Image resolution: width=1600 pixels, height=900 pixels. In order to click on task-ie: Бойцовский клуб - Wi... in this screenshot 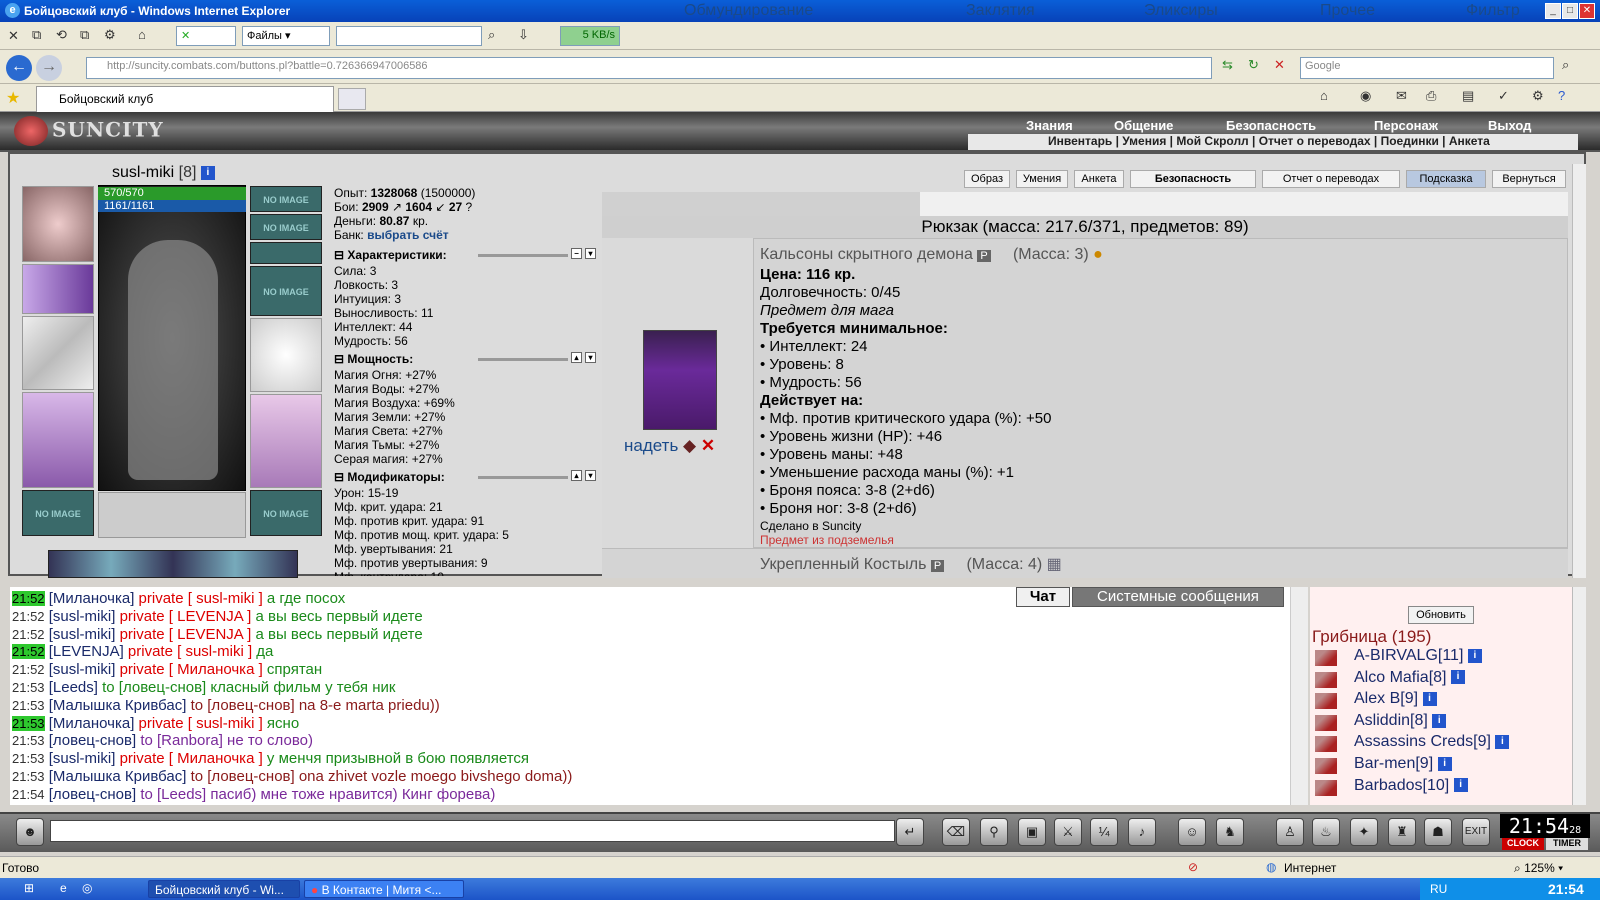, I will do `click(224, 889)`.